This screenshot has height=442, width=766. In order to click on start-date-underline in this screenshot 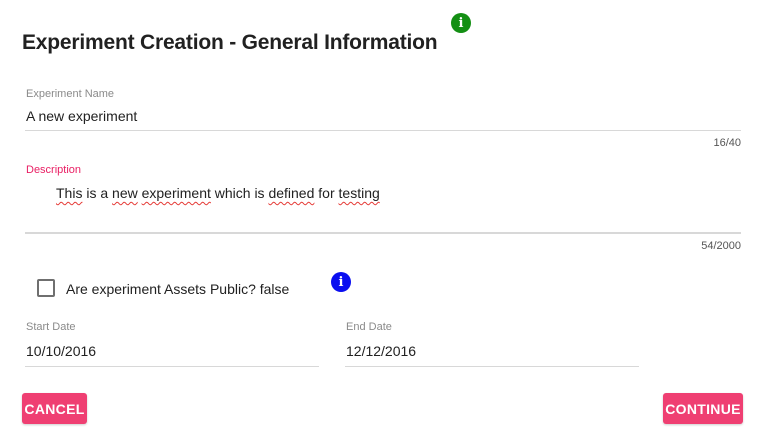, I will do `click(172, 366)`.